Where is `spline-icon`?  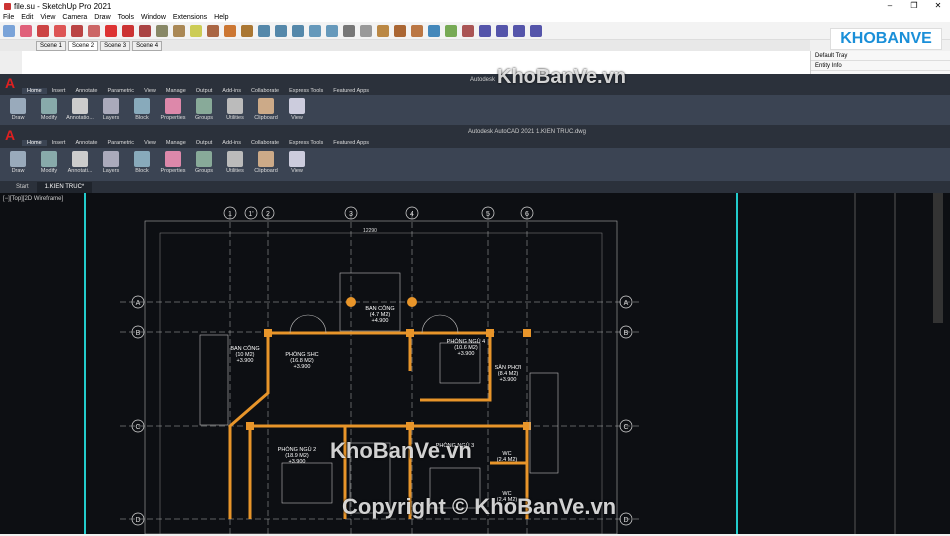
spline-icon is located at coordinates (502, 30).